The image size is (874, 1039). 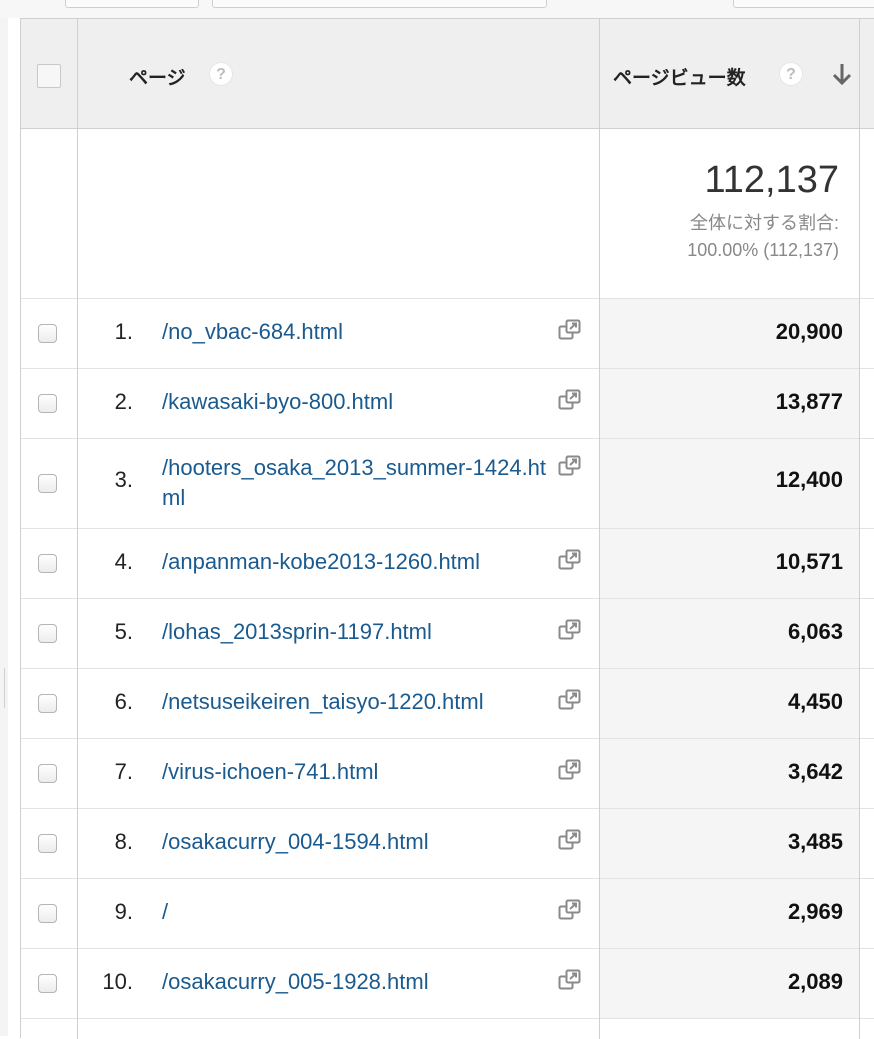 I want to click on table-row: 1. /no_vbac-684.html 20,900, so click(x=447, y=334).